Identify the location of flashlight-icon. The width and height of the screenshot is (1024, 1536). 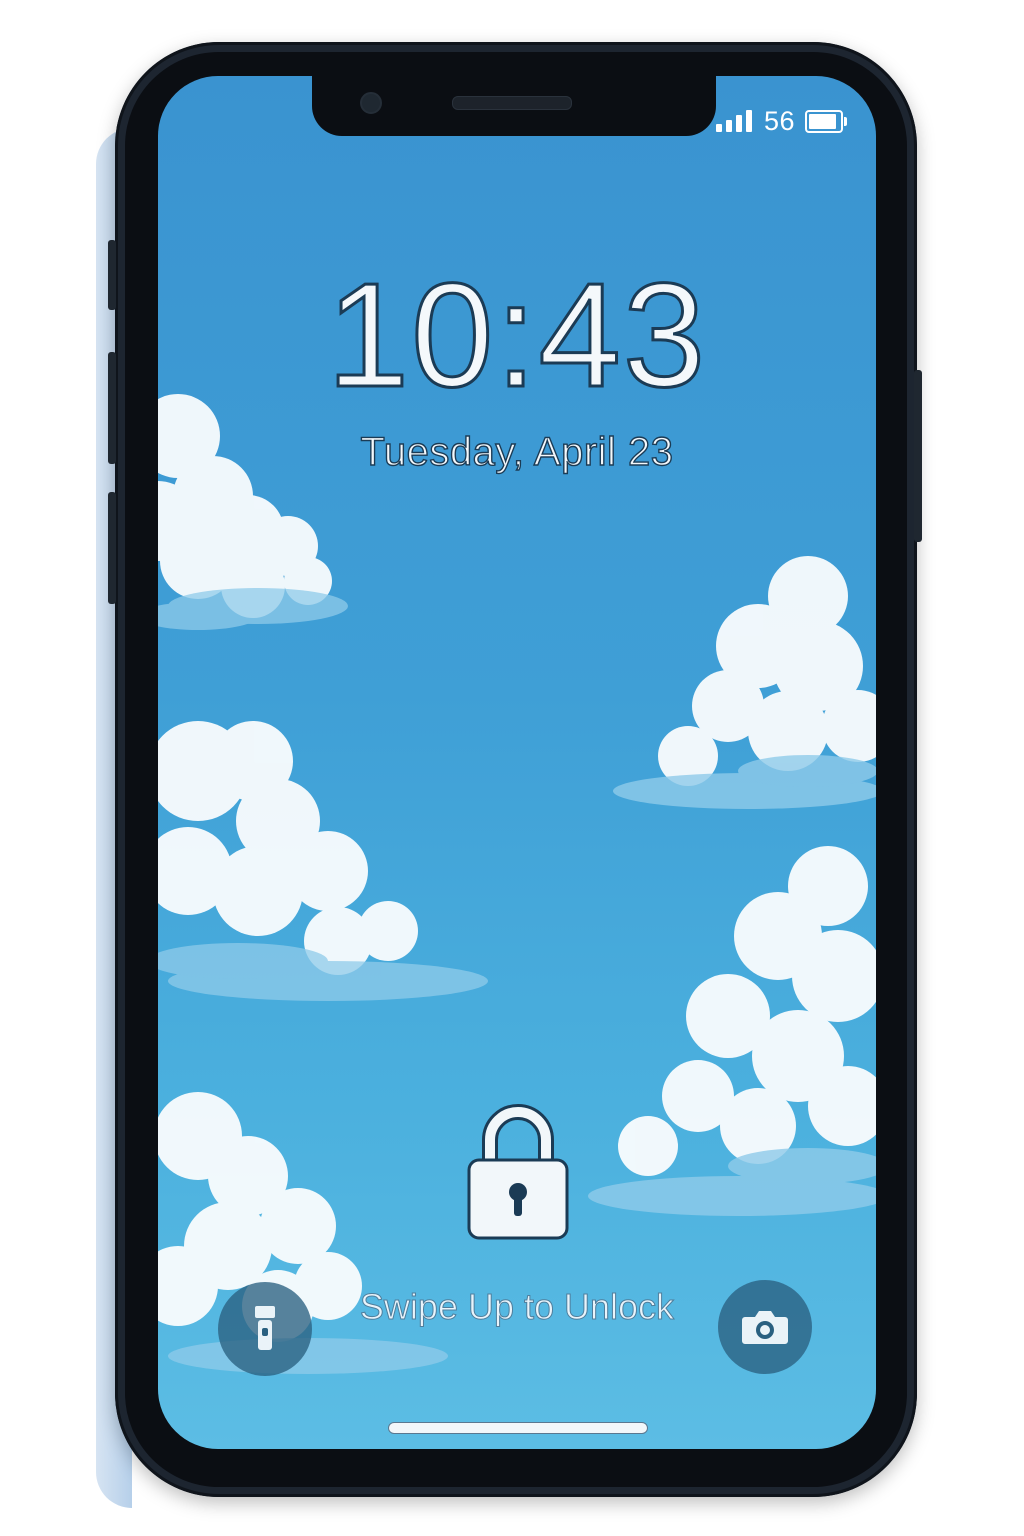
(265, 1328).